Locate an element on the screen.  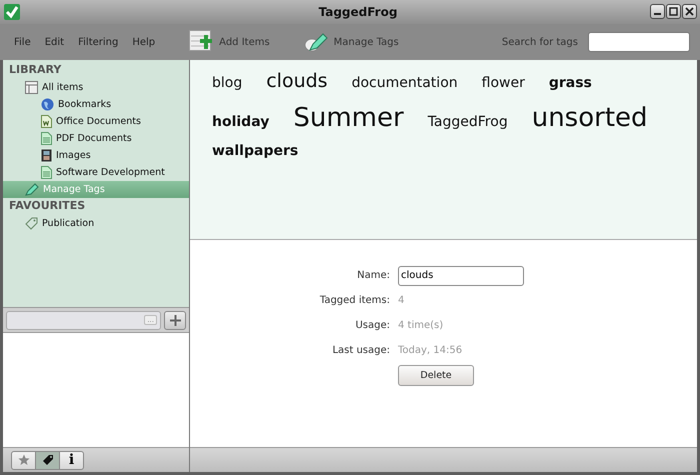
star-icon is located at coordinates (24, 460).